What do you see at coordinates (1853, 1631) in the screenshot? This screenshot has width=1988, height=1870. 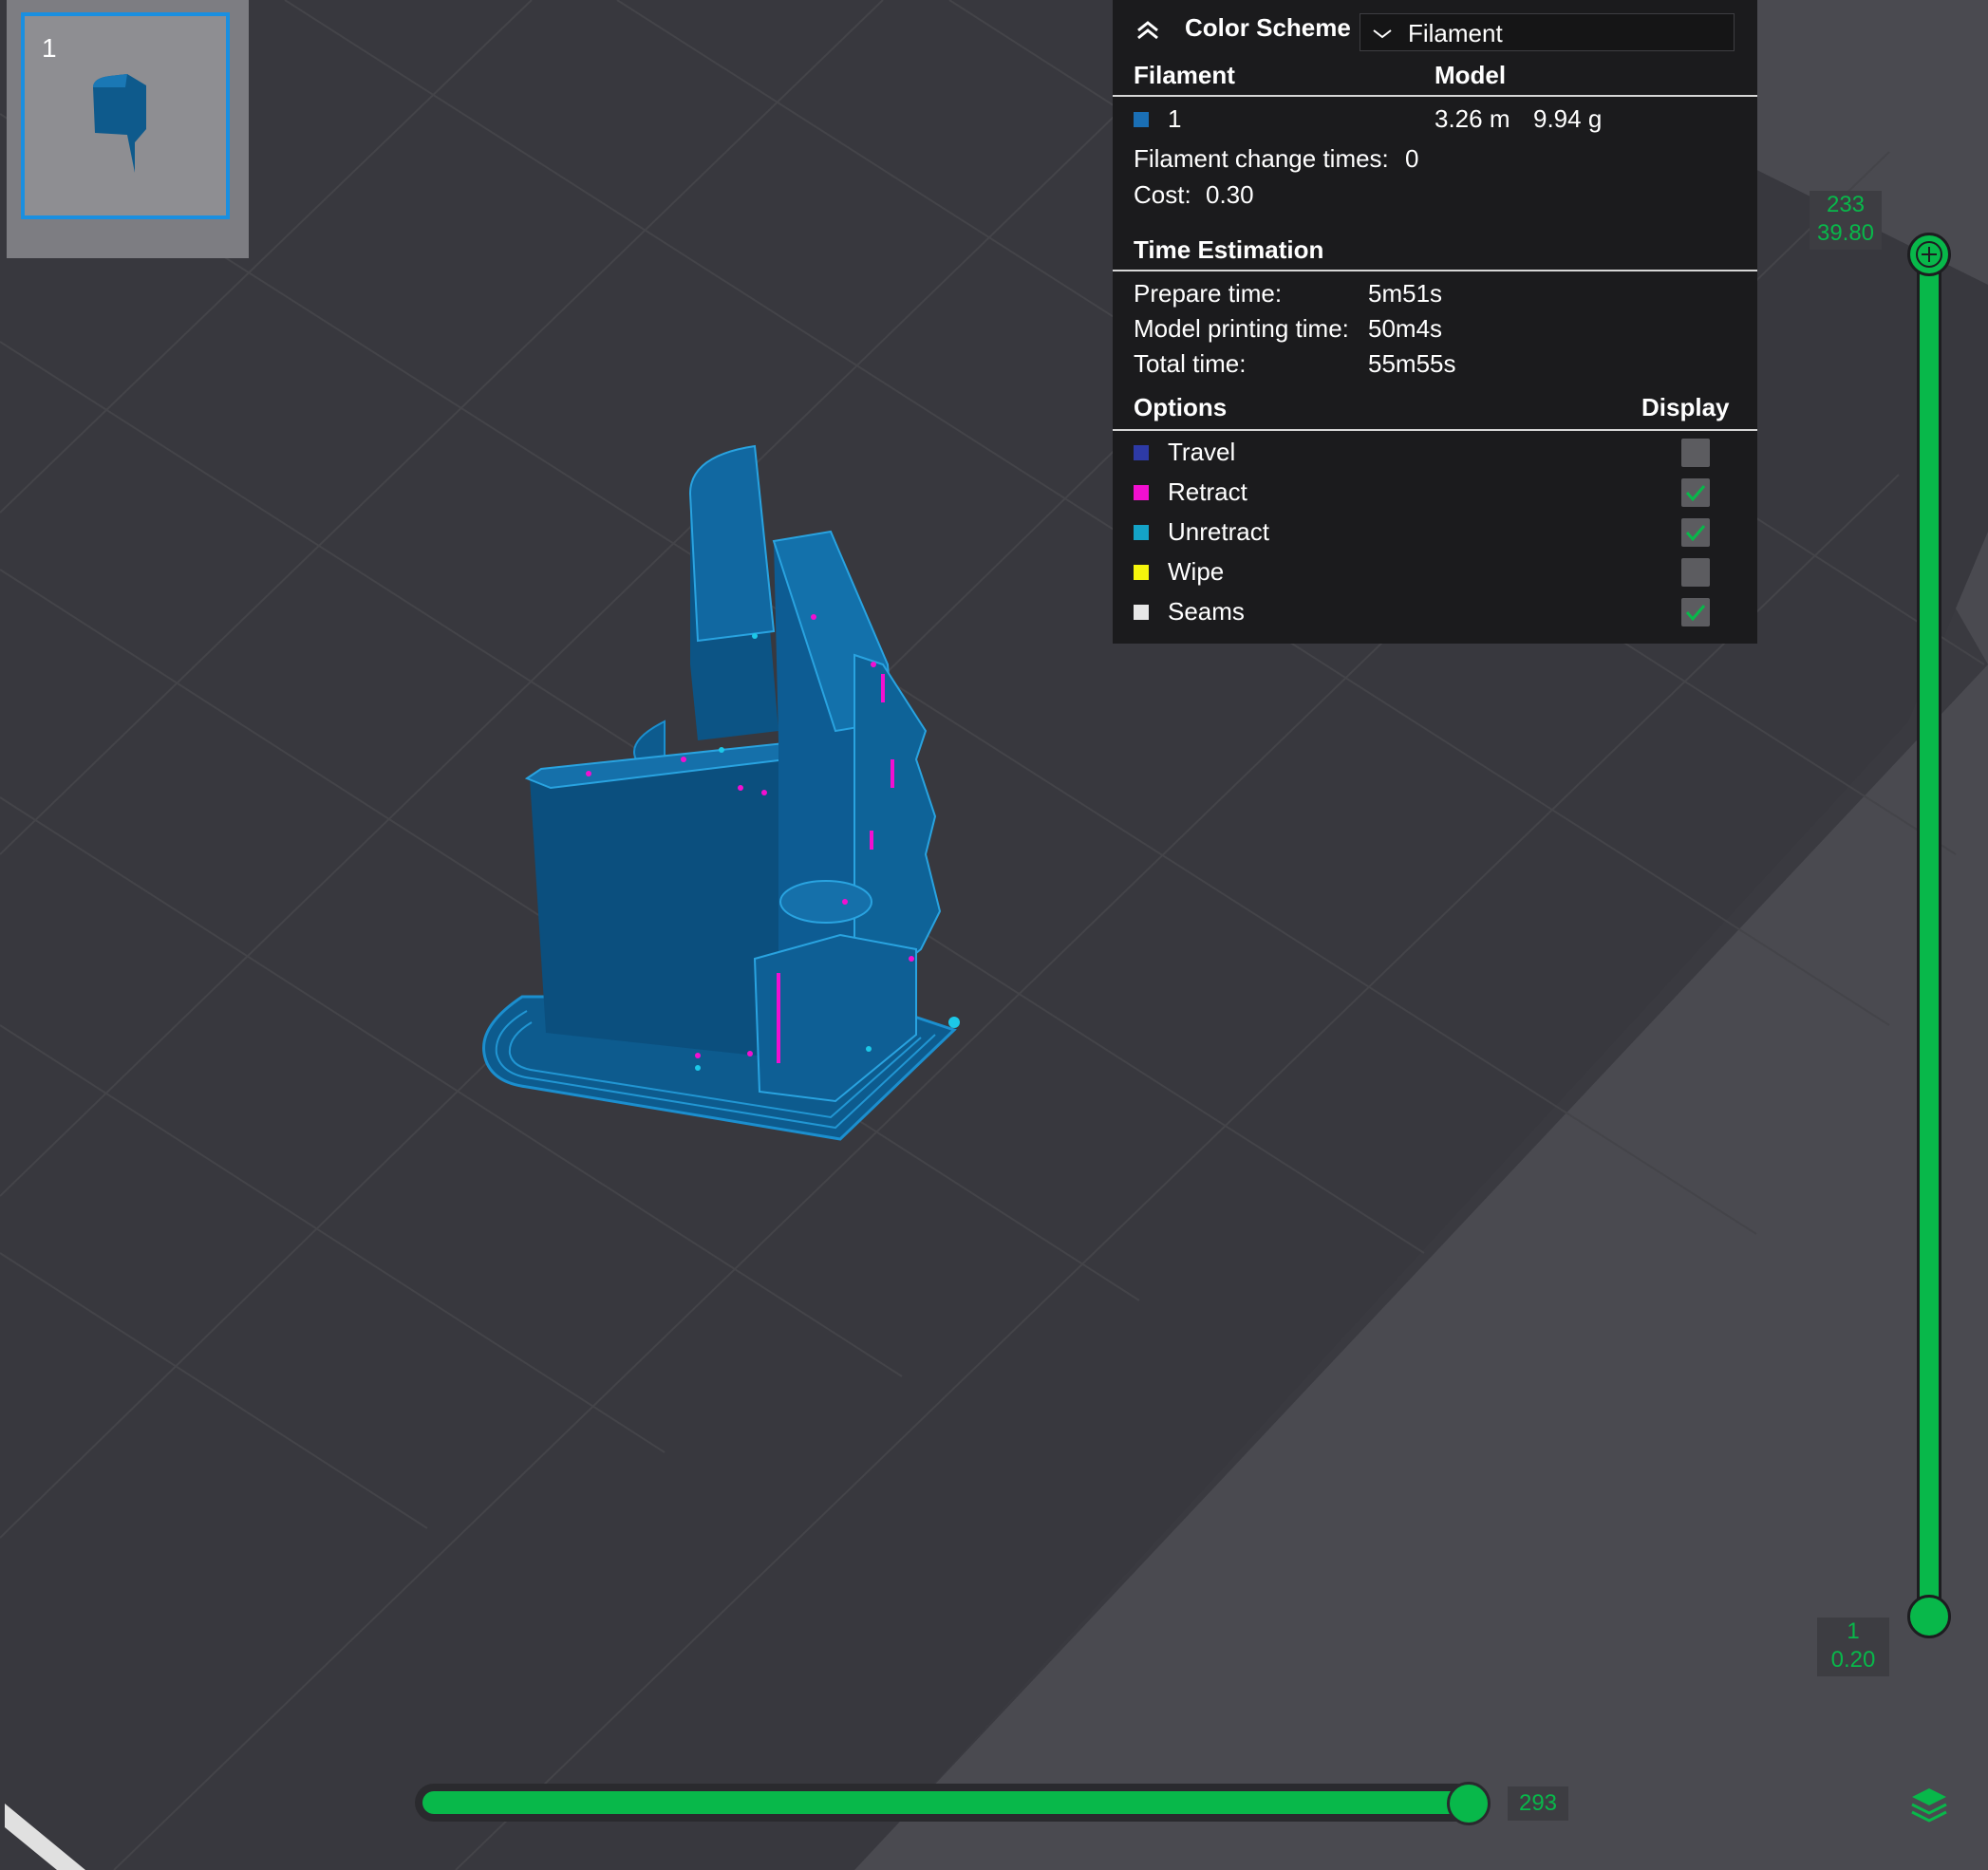 I see `bottom-layer-number: 1` at bounding box center [1853, 1631].